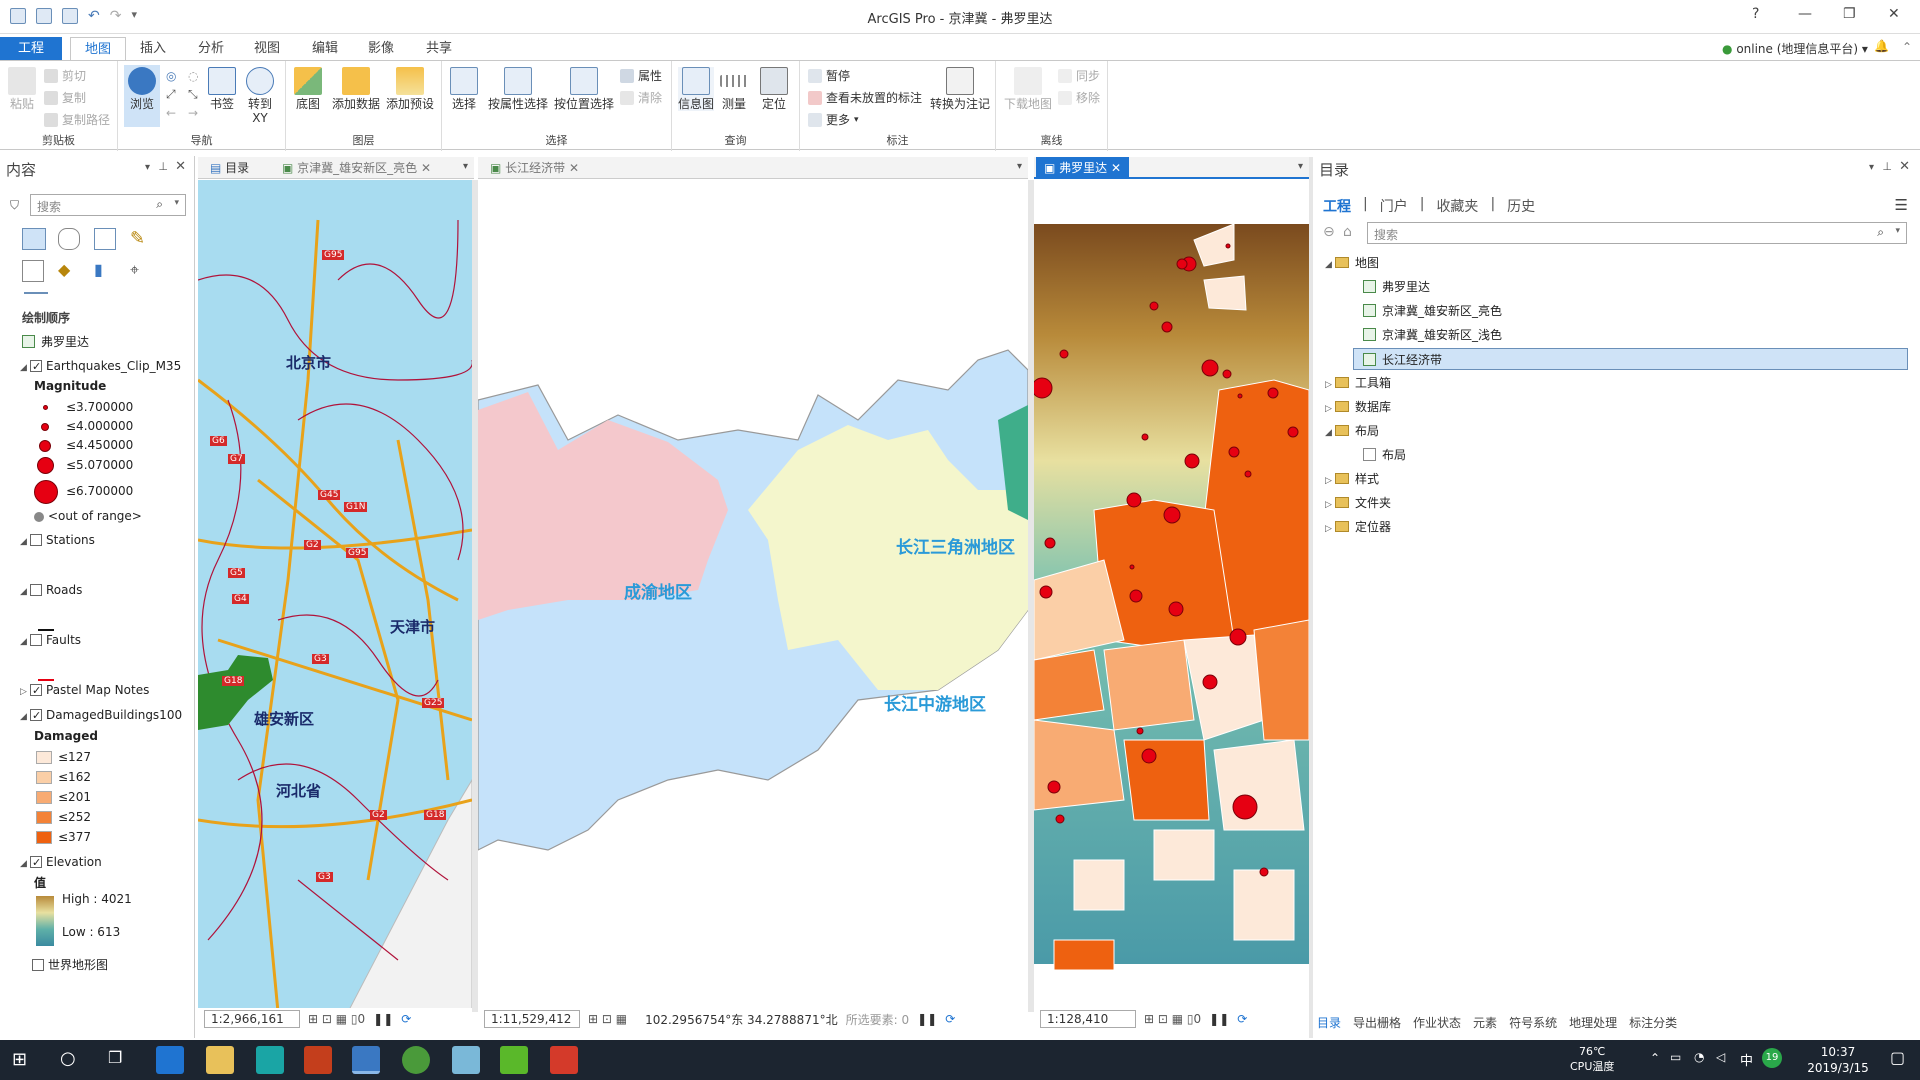 The width and height of the screenshot is (1920, 1080). I want to click on convert-to-annotation-button: 转换为注记, so click(960, 89).